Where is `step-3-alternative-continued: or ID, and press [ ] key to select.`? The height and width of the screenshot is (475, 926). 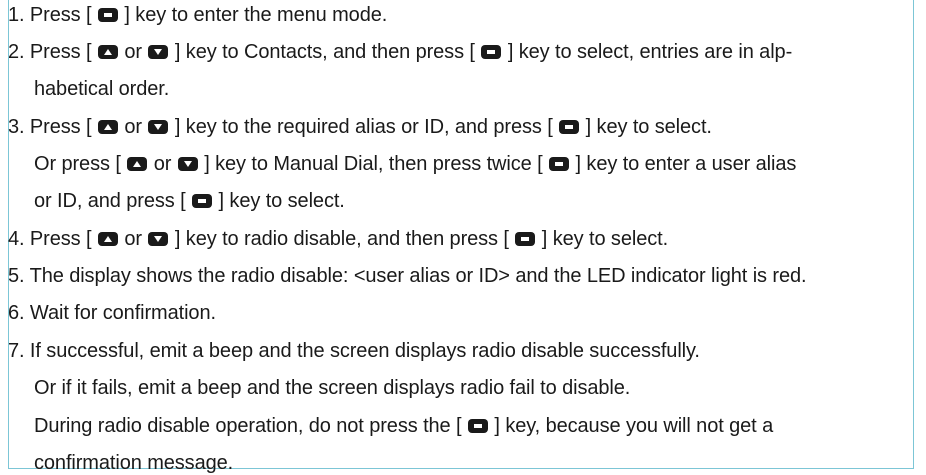
step-3-alternative-continued: or ID, and press [ ] key to select. is located at coordinates (189, 201).